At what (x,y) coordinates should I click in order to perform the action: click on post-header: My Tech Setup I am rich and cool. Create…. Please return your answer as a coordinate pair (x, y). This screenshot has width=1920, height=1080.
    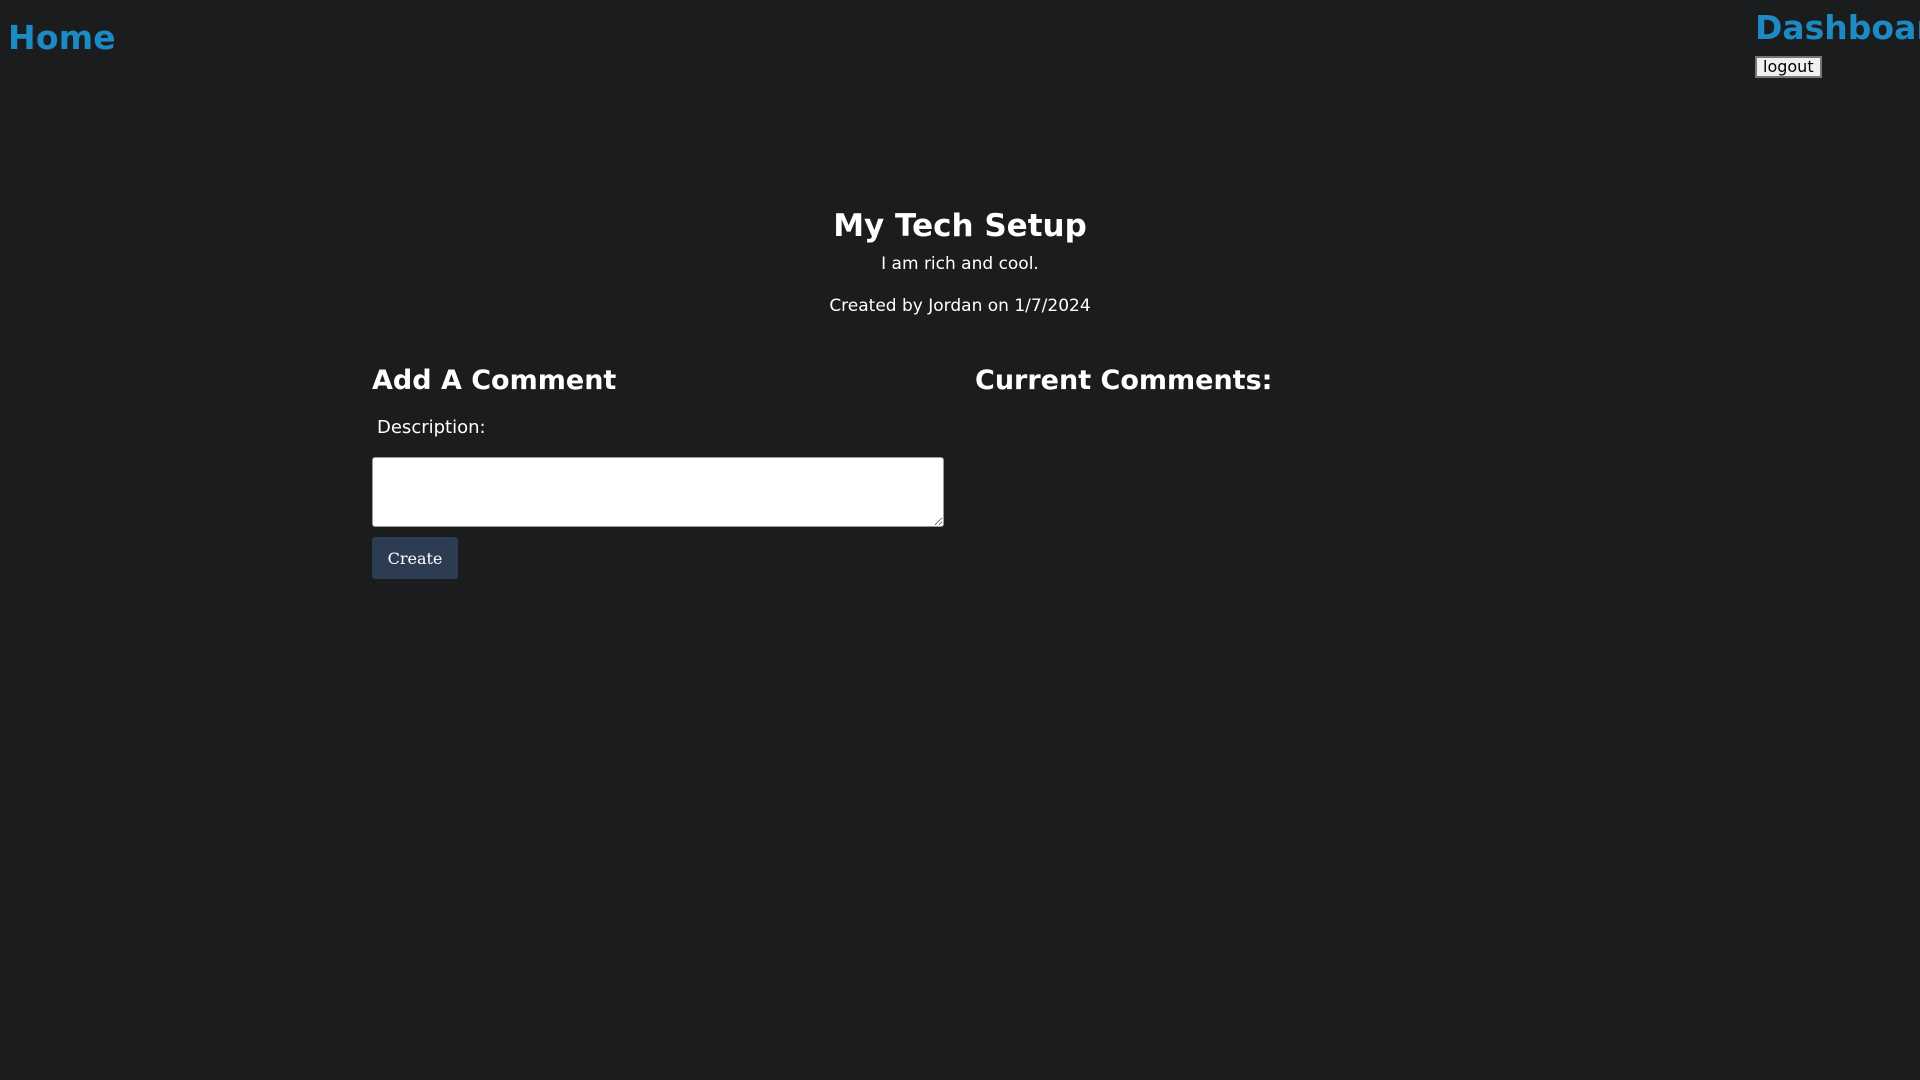
    Looking at the image, I should click on (960, 261).